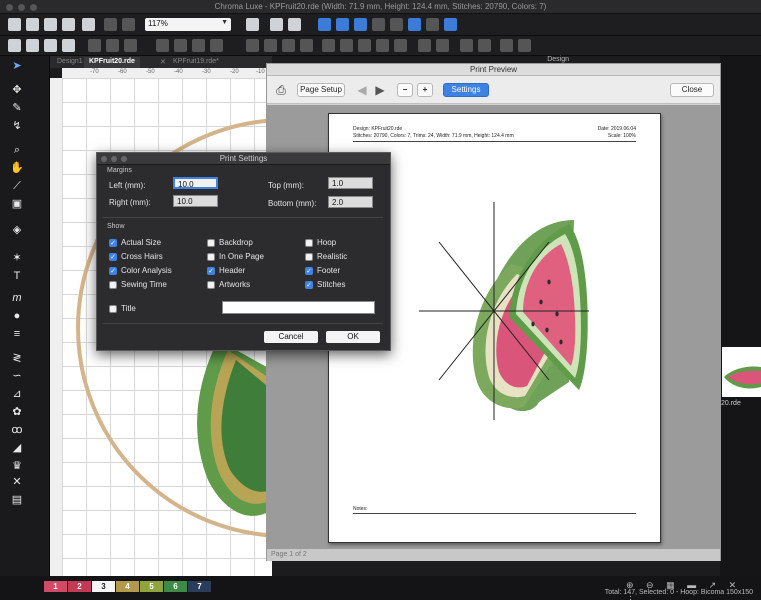 The image size is (761, 600). Describe the element at coordinates (14, 45) in the screenshot. I see `select-all-icon` at that location.